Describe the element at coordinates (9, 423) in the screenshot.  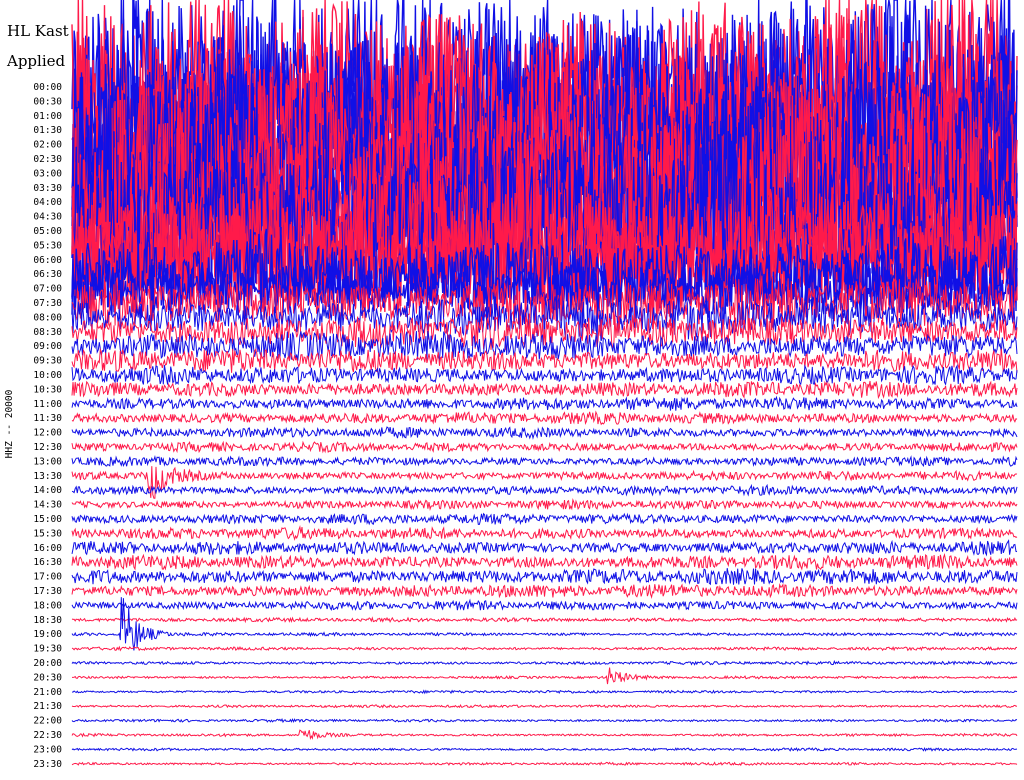
I see `y-axis-label: HHZ -- 20000` at that location.